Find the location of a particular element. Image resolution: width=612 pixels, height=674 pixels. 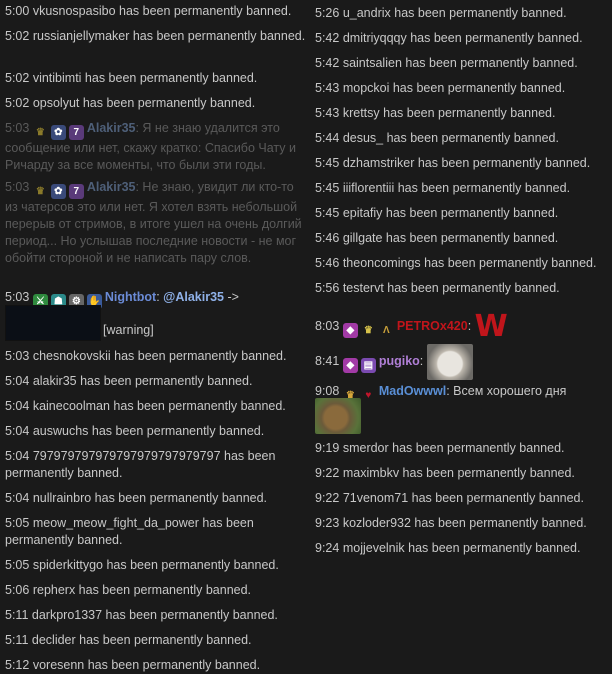

message-text: declider has been permanently banned. is located at coordinates (141, 640).